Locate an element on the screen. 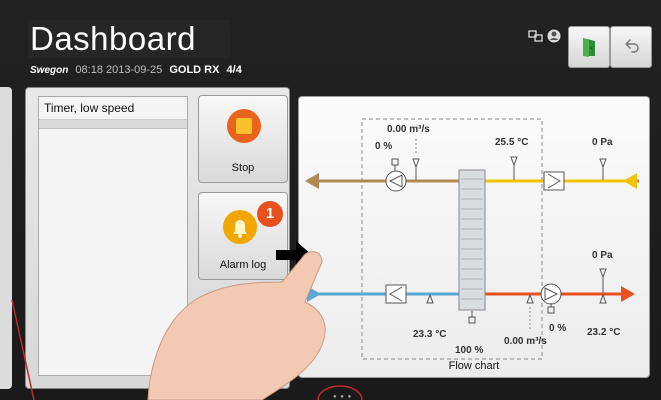  outdoor-temp-value: 23.3 °C is located at coordinates (430, 334).